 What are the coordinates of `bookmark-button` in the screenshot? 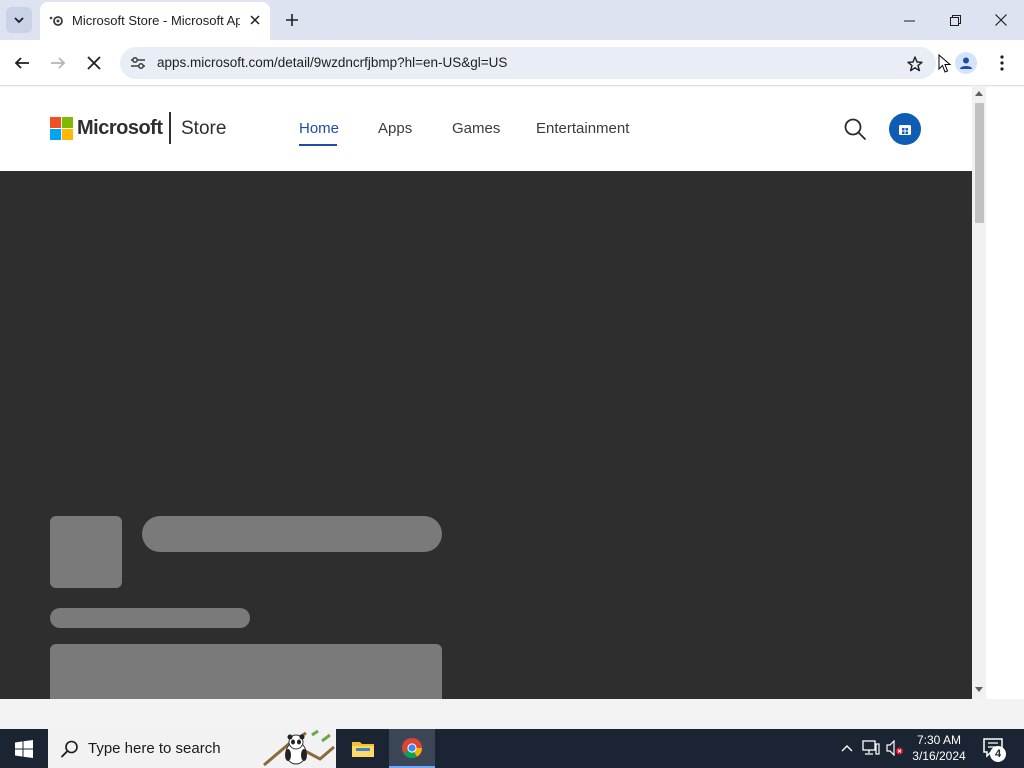 It's located at (915, 64).